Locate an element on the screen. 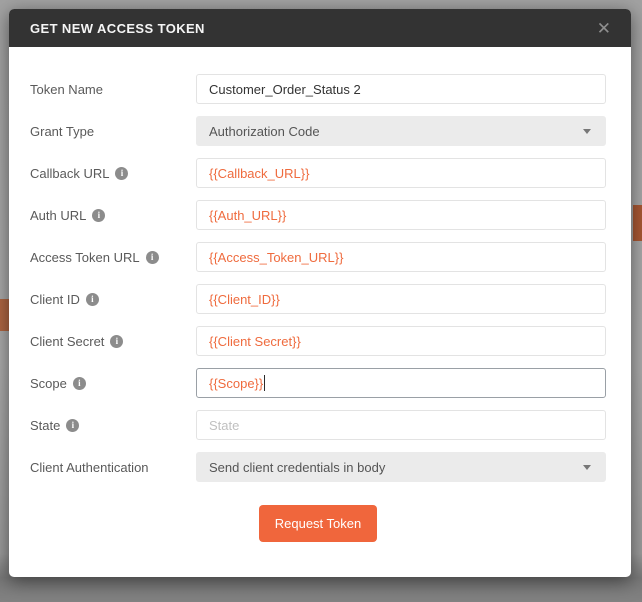 The width and height of the screenshot is (642, 602). field-control: Send client credentials in body is located at coordinates (401, 467).